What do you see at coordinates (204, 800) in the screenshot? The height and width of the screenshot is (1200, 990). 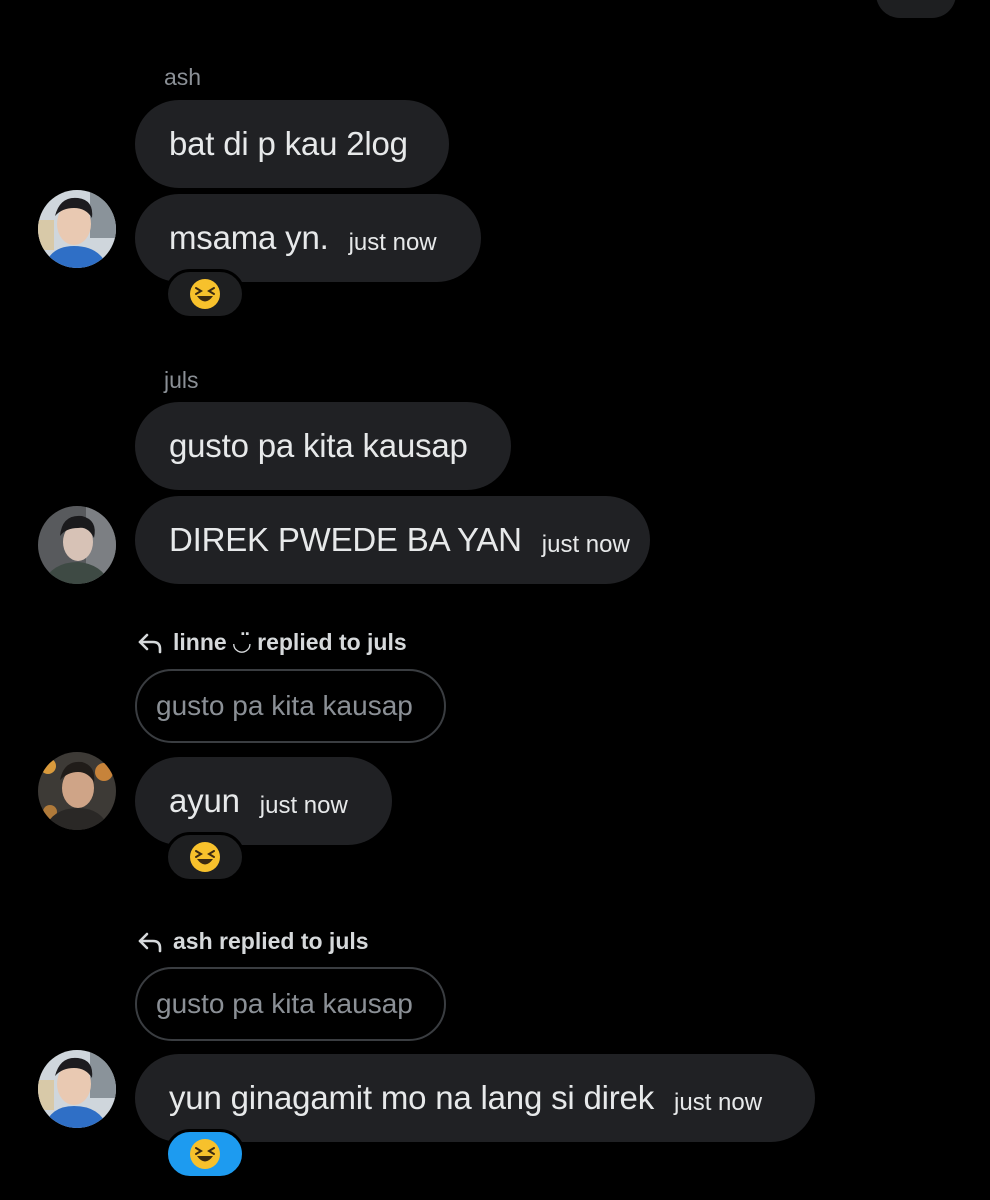 I see `message-text: ayun` at bounding box center [204, 800].